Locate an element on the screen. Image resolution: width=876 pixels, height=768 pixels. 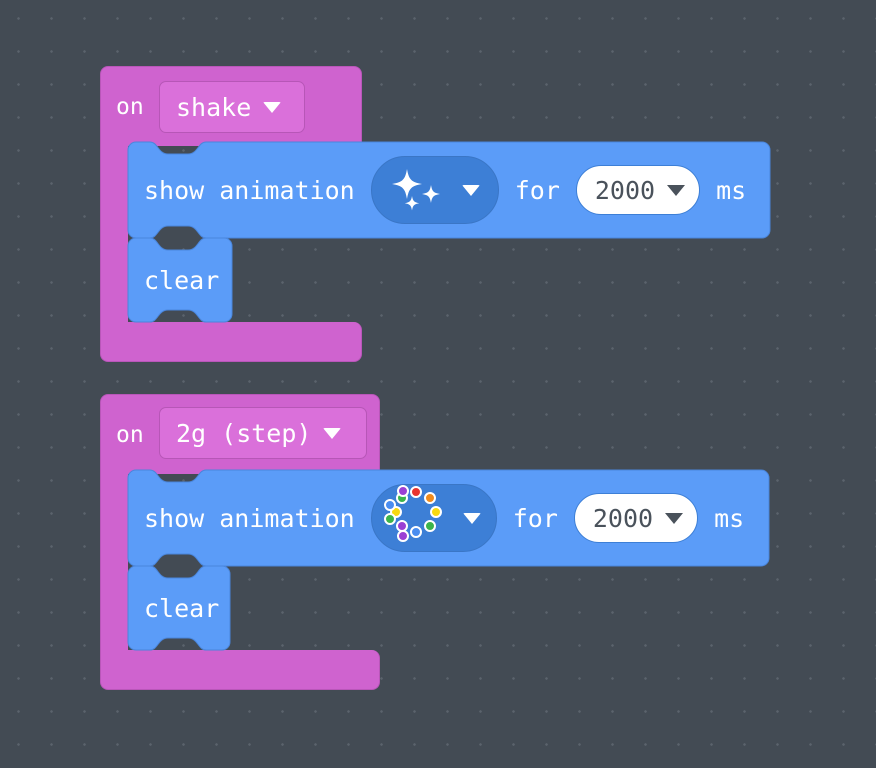
event-selector-2g-step: 2g (step) is located at coordinates (263, 433).